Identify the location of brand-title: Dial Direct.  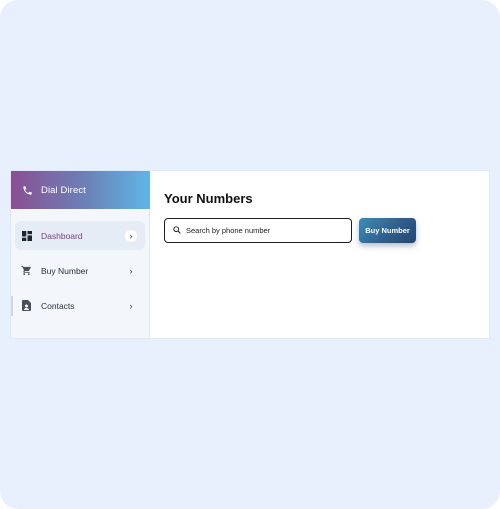
(63, 190).